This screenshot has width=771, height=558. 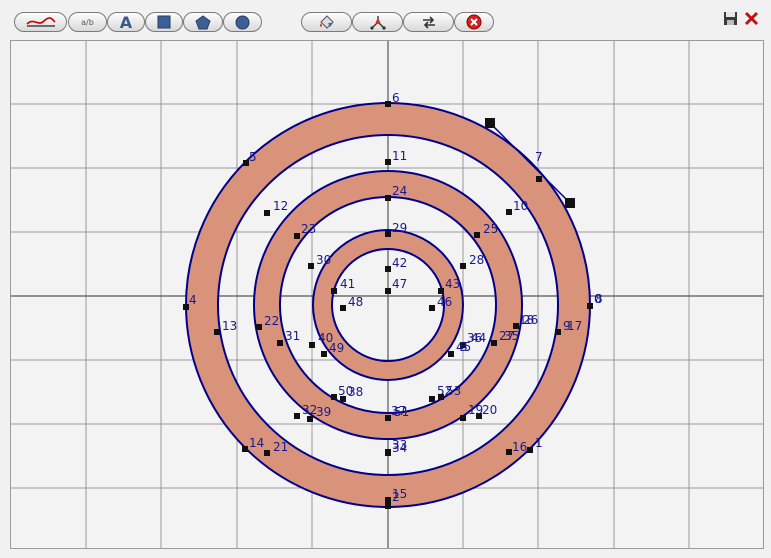 I want to click on curve-tool-button, so click(x=40, y=22).